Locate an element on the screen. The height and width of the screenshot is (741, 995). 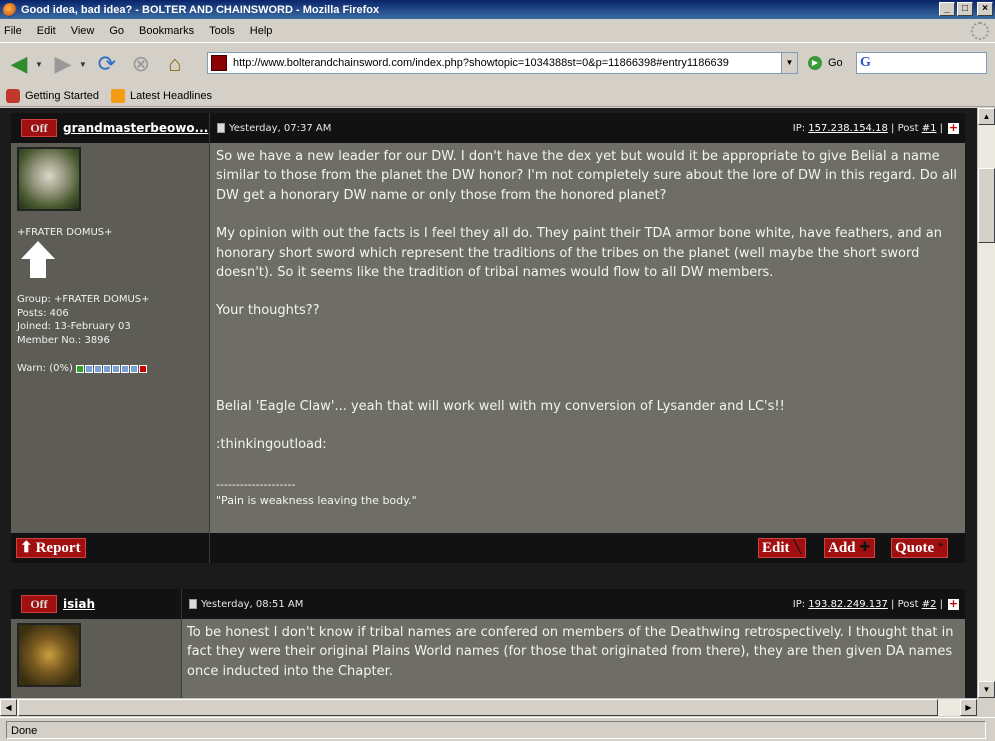
menu-edit: Edit is located at coordinates (46, 31).